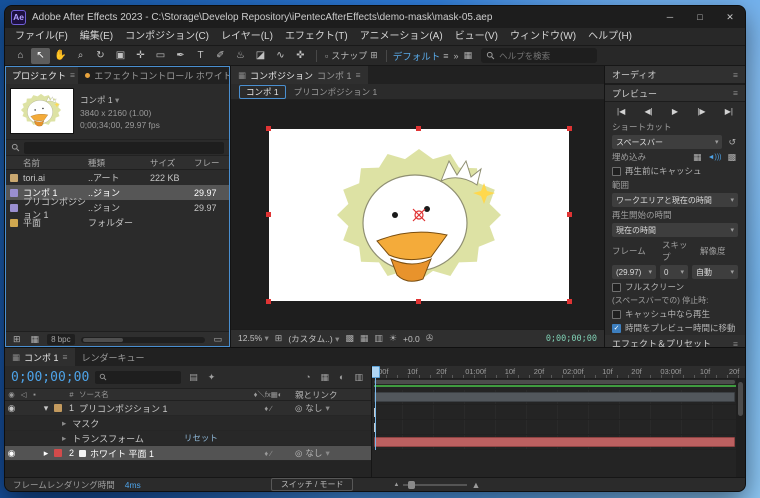  What do you see at coordinates (300, 56) in the screenshot?
I see `puppet-tool-icon: ✜` at bounding box center [300, 56].